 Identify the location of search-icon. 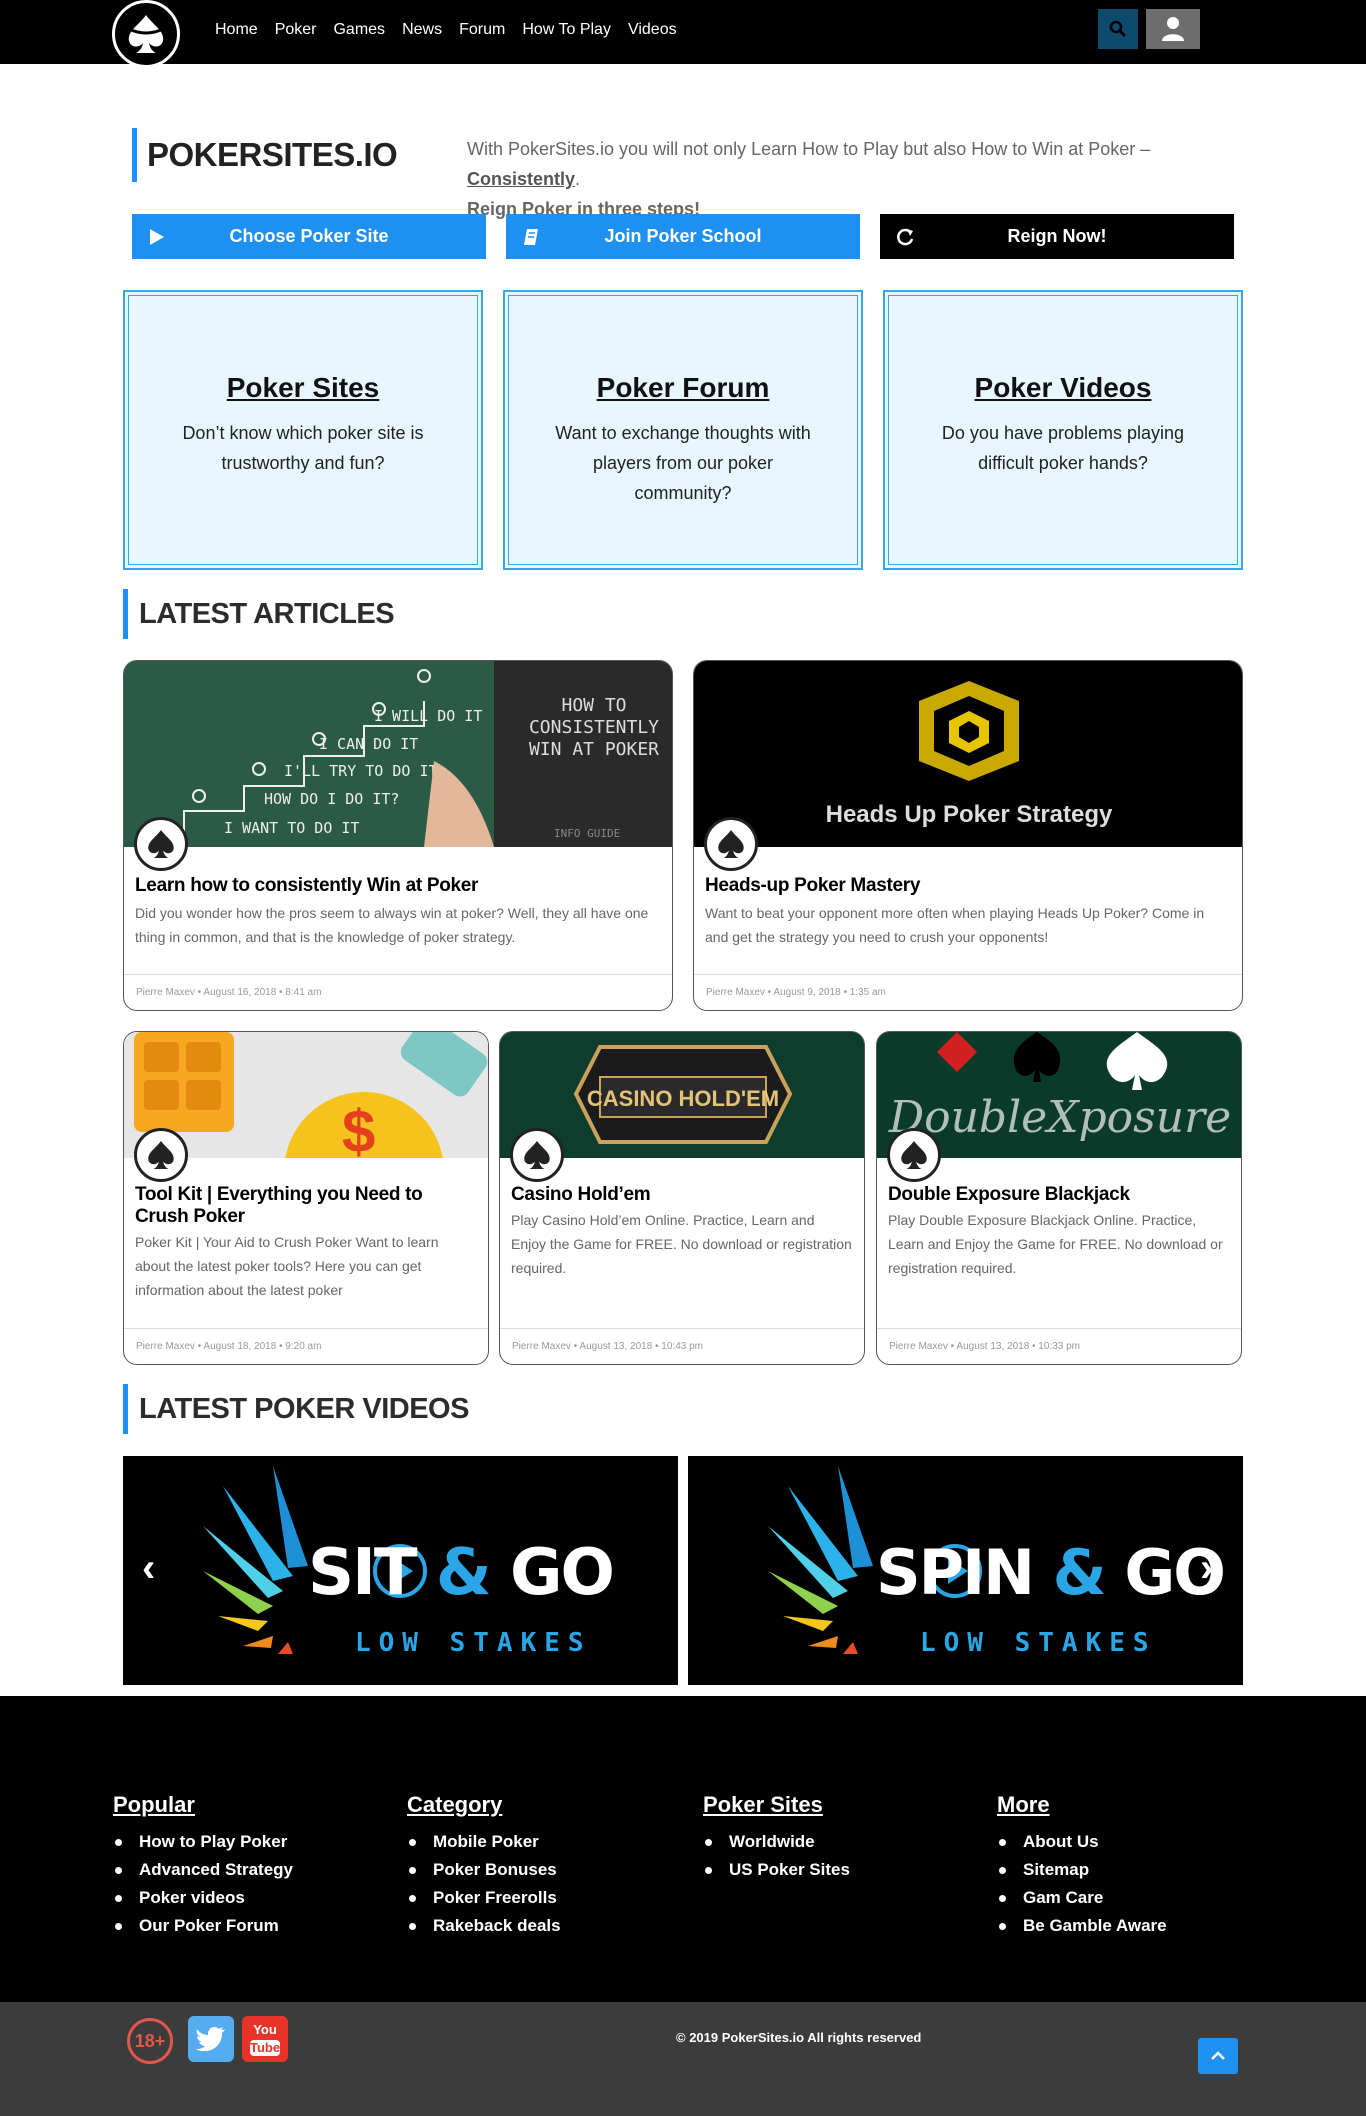
(1118, 29).